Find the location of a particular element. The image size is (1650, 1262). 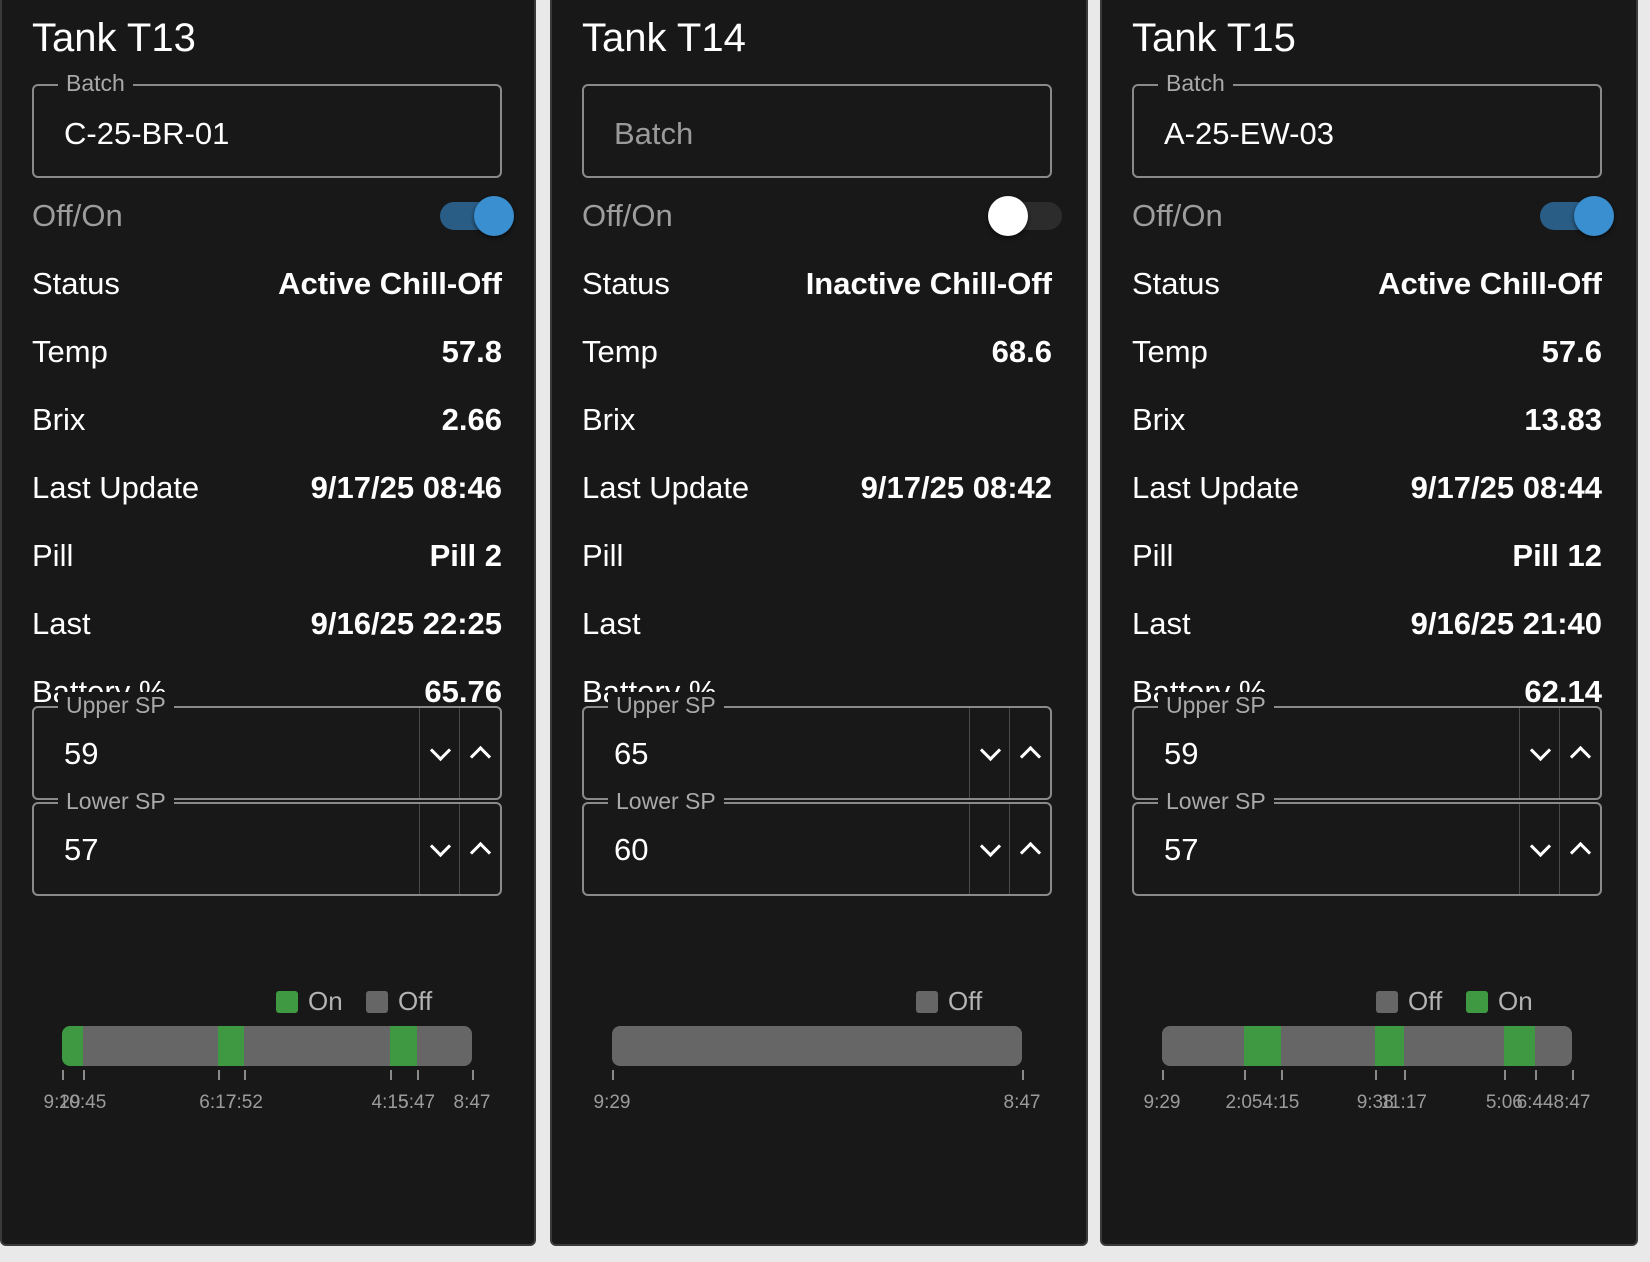

batch-field: Batch is located at coordinates (817, 131).